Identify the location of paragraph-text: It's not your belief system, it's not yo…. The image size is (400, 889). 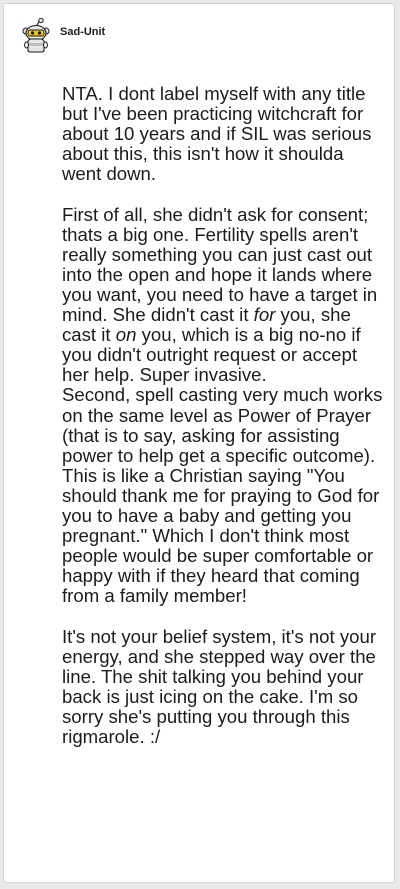
(219, 686).